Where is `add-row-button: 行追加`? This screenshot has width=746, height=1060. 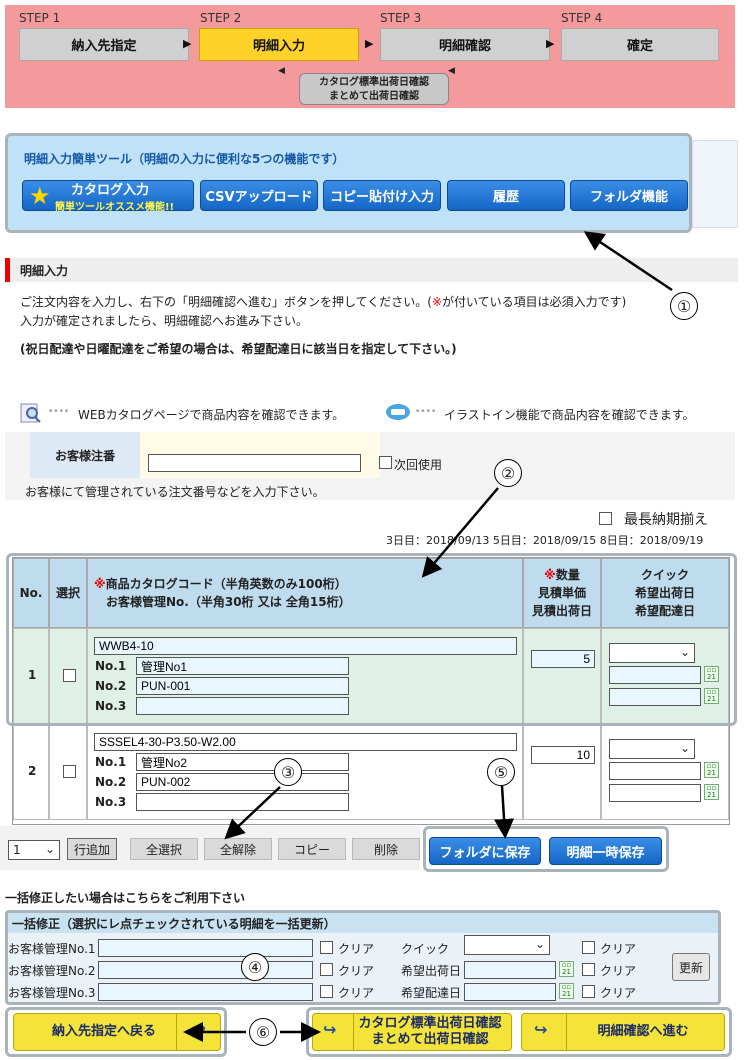 add-row-button: 行追加 is located at coordinates (92, 849).